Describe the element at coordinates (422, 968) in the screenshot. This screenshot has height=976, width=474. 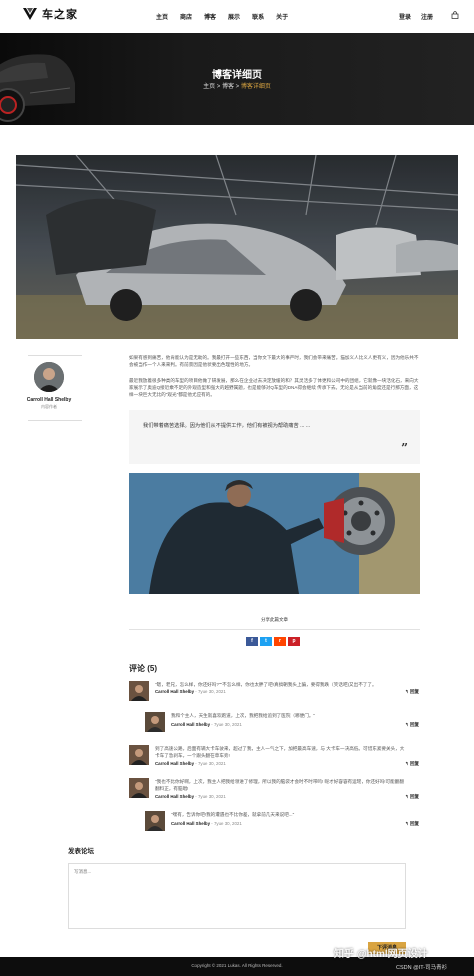
I see `watermark-subtext: CSDN @IT-司马青衫` at that location.